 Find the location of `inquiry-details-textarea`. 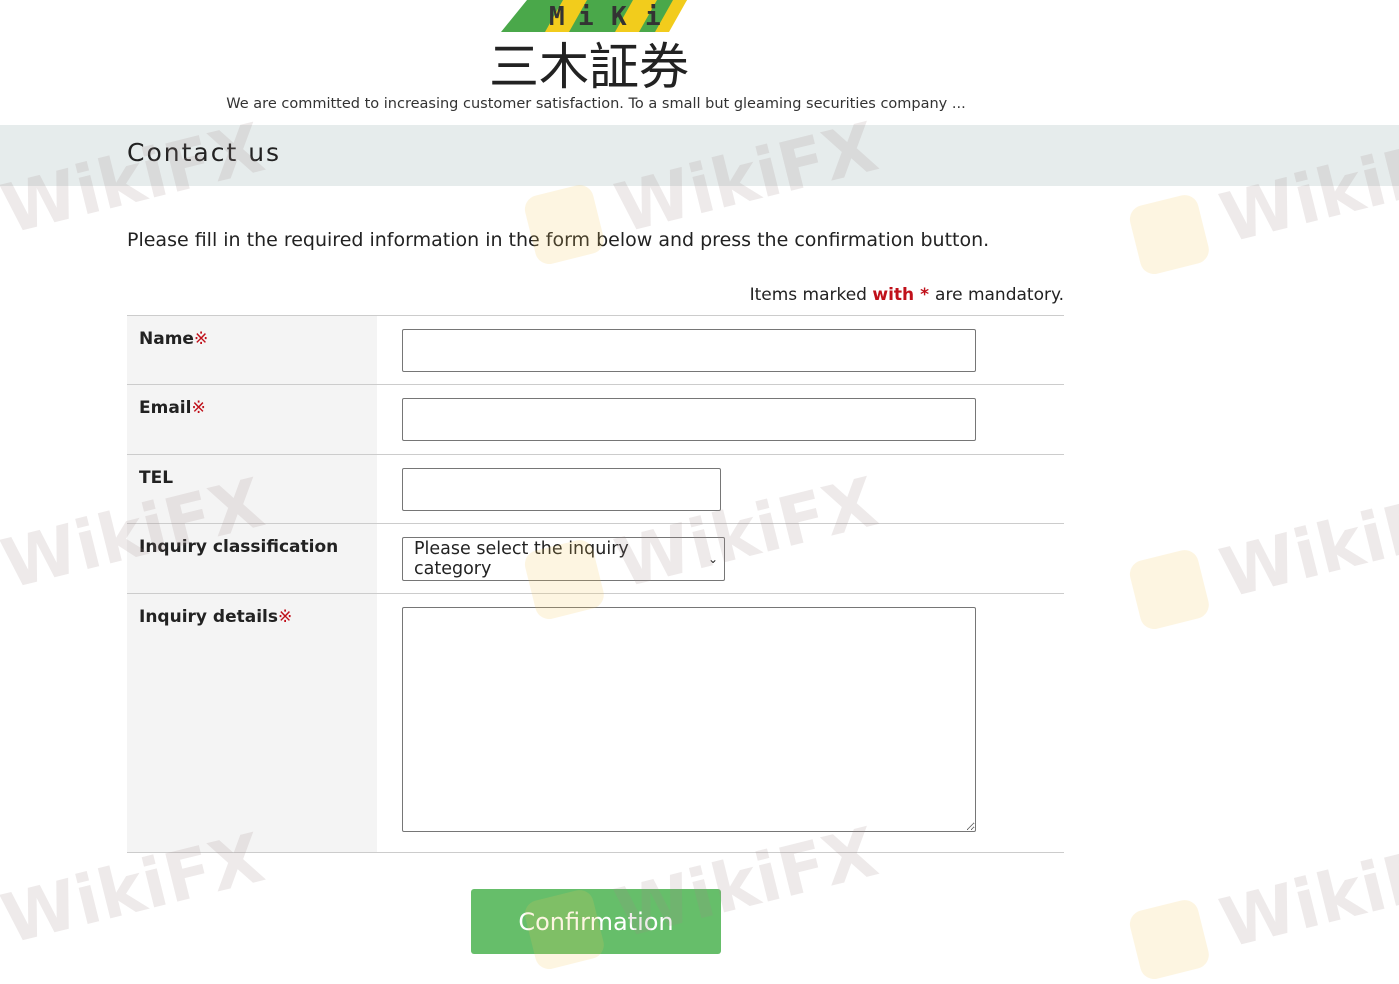

inquiry-details-textarea is located at coordinates (689, 719).